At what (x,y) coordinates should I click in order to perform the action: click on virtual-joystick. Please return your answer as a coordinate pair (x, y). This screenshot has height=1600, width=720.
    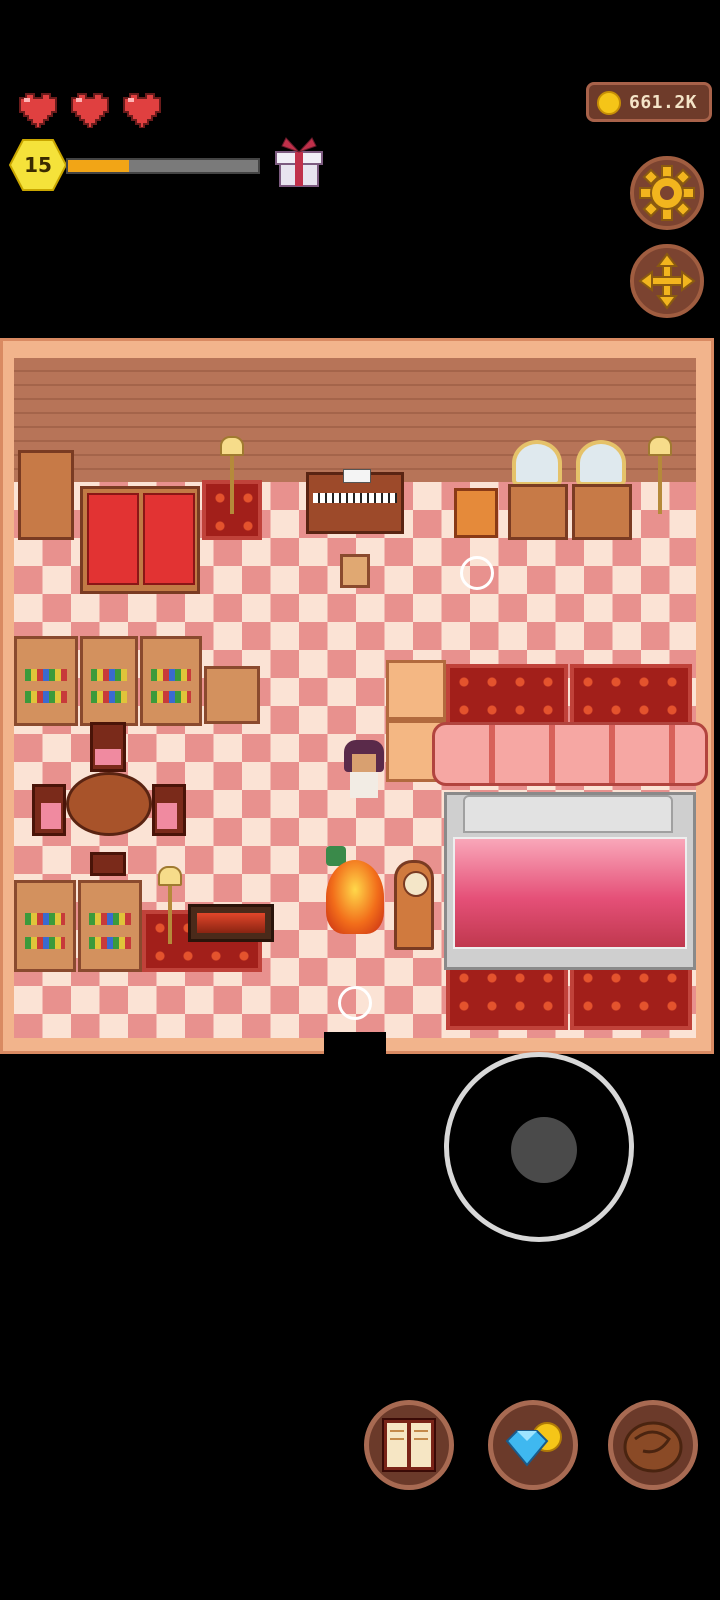
    Looking at the image, I should click on (539, 1147).